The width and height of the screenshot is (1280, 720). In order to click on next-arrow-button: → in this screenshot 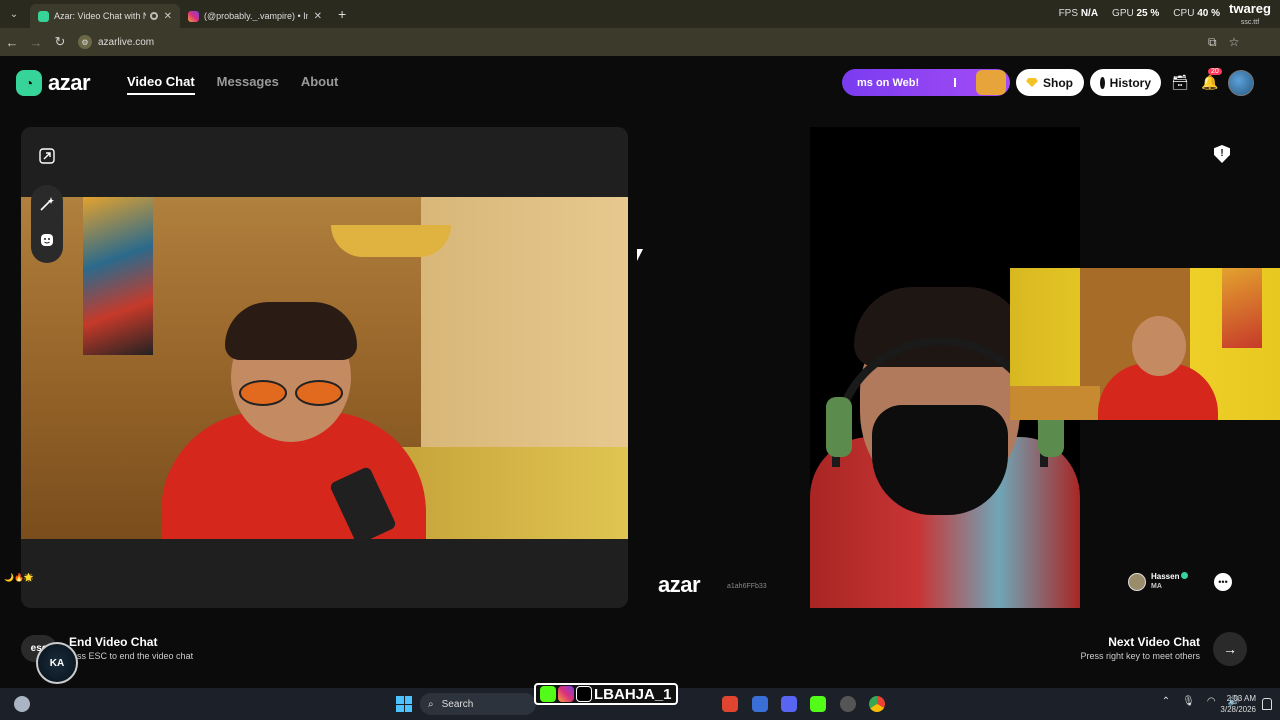, I will do `click(1230, 649)`.